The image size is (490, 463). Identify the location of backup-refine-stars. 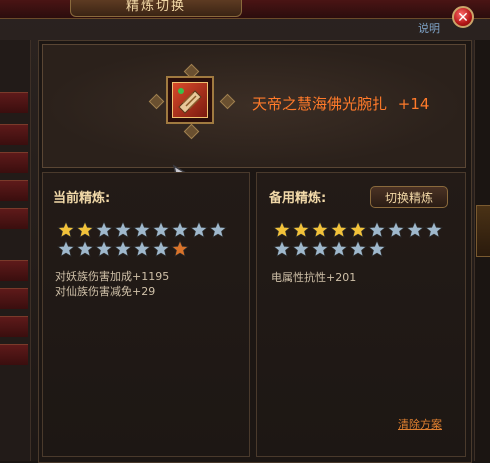
(362, 239).